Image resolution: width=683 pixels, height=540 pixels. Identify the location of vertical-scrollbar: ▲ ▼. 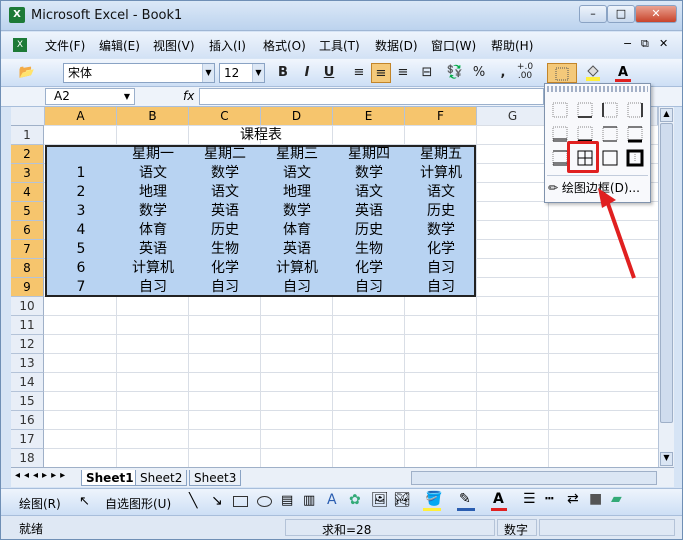
(666, 287).